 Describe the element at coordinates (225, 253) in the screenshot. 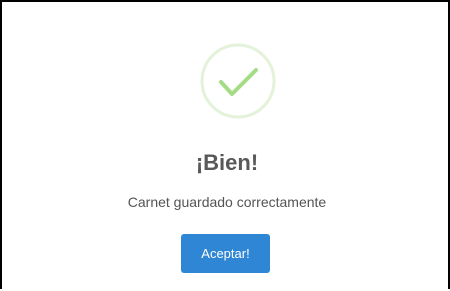

I see `confirm-button: Aceptar!` at that location.